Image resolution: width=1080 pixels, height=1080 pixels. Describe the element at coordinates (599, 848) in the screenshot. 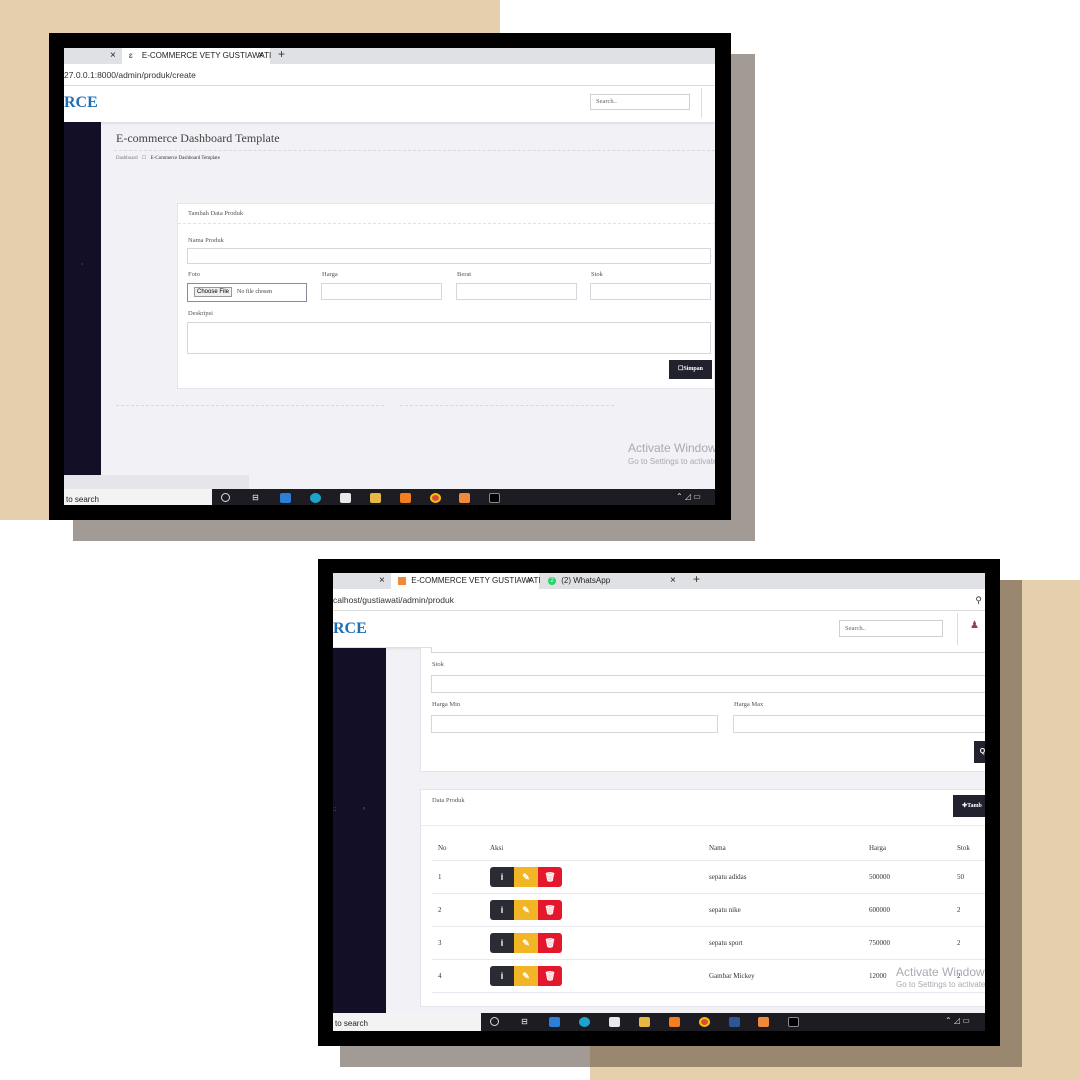

I see `column-header-aksi: Aksi` at that location.